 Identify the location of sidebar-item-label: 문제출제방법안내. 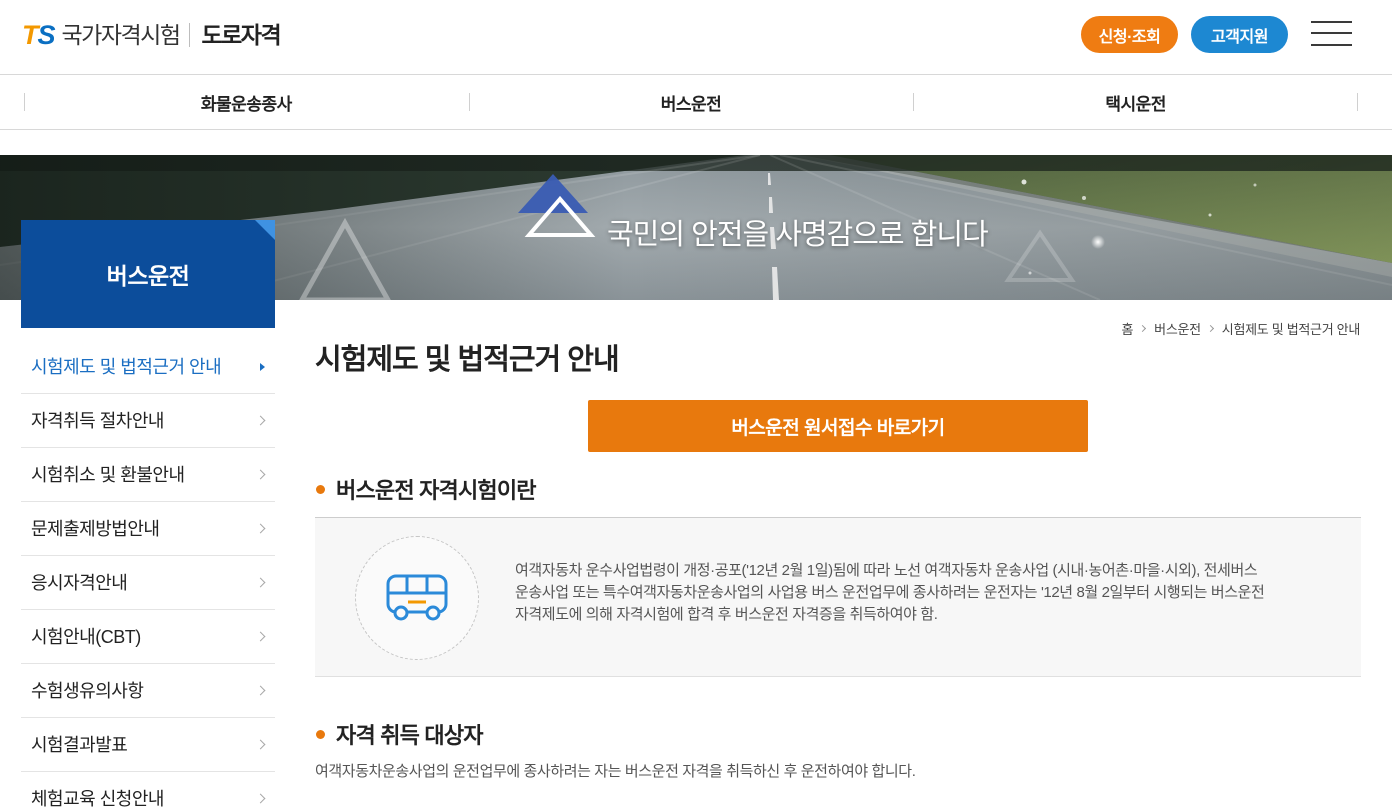
(95, 529).